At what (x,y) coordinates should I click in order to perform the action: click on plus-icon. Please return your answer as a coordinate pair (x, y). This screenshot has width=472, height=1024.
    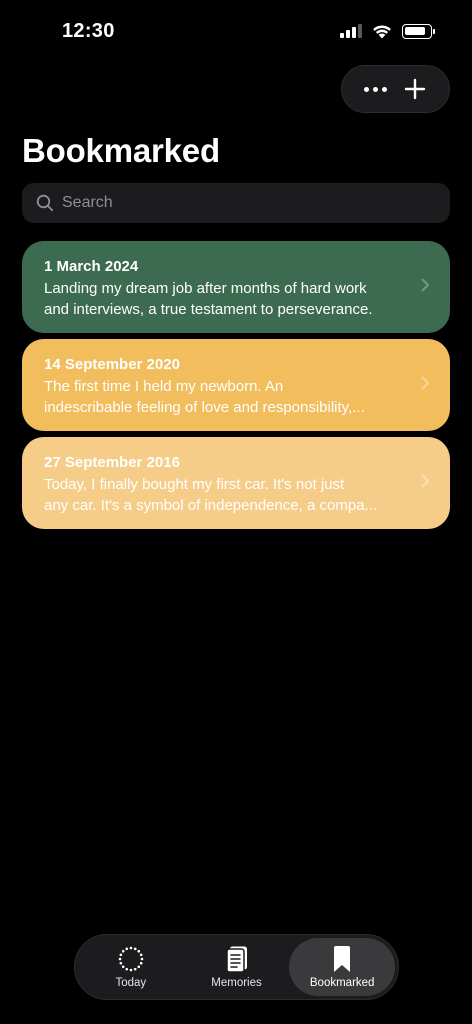
    Looking at the image, I should click on (415, 89).